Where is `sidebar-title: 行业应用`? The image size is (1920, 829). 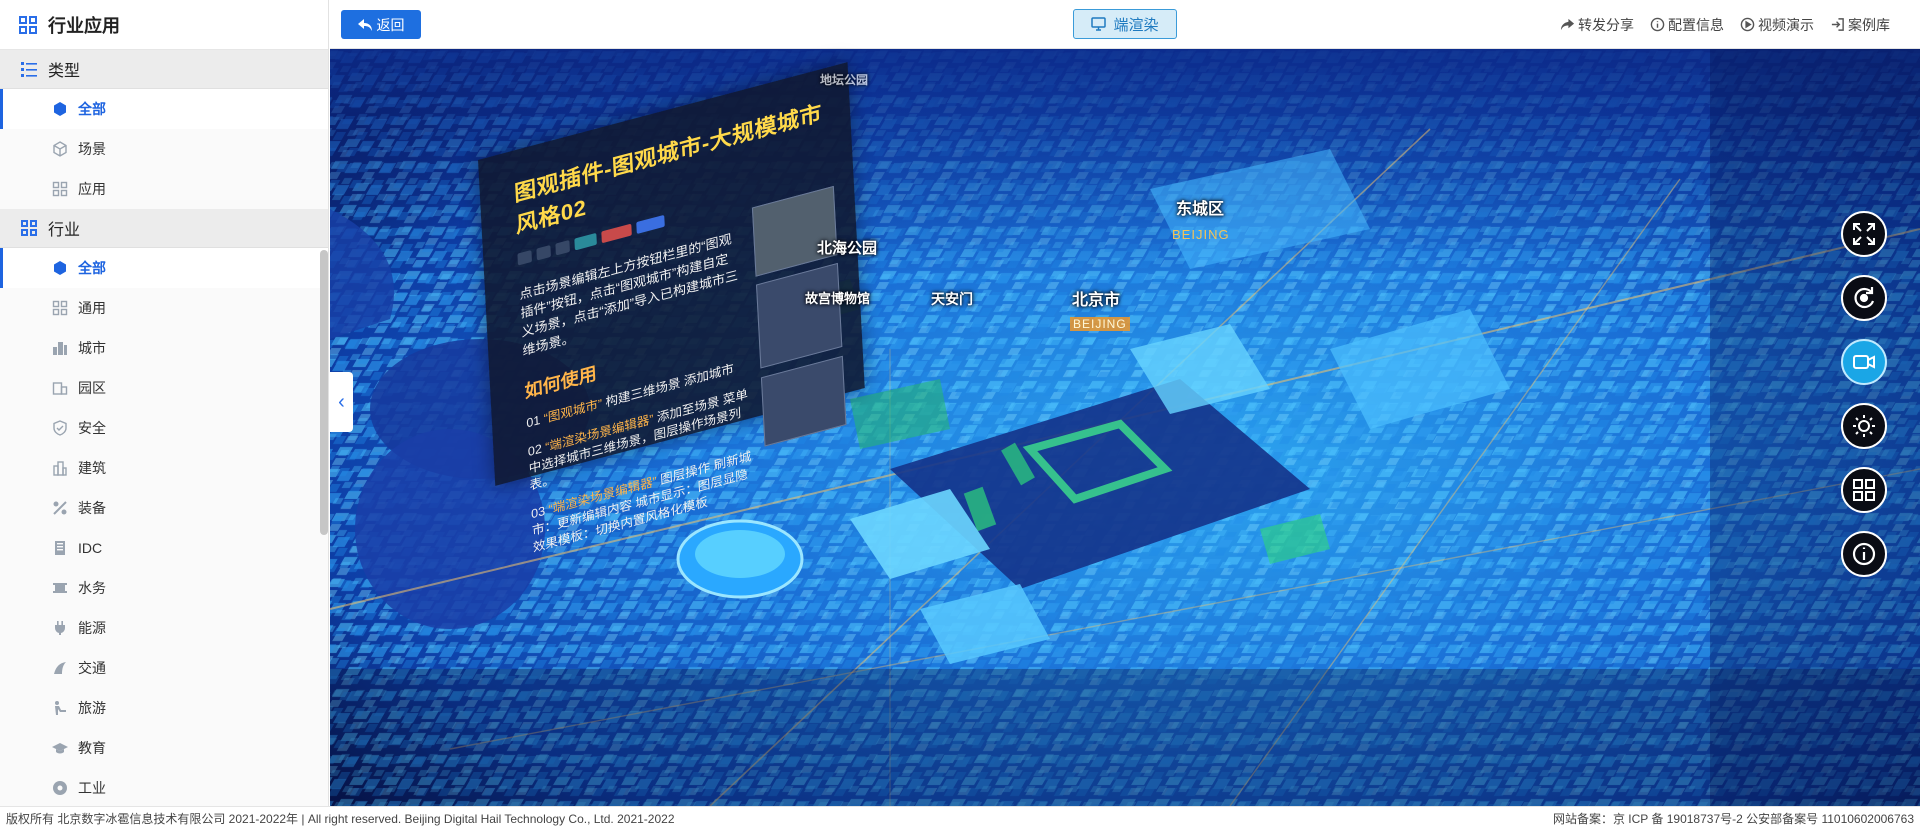 sidebar-title: 行业应用 is located at coordinates (164, 25).